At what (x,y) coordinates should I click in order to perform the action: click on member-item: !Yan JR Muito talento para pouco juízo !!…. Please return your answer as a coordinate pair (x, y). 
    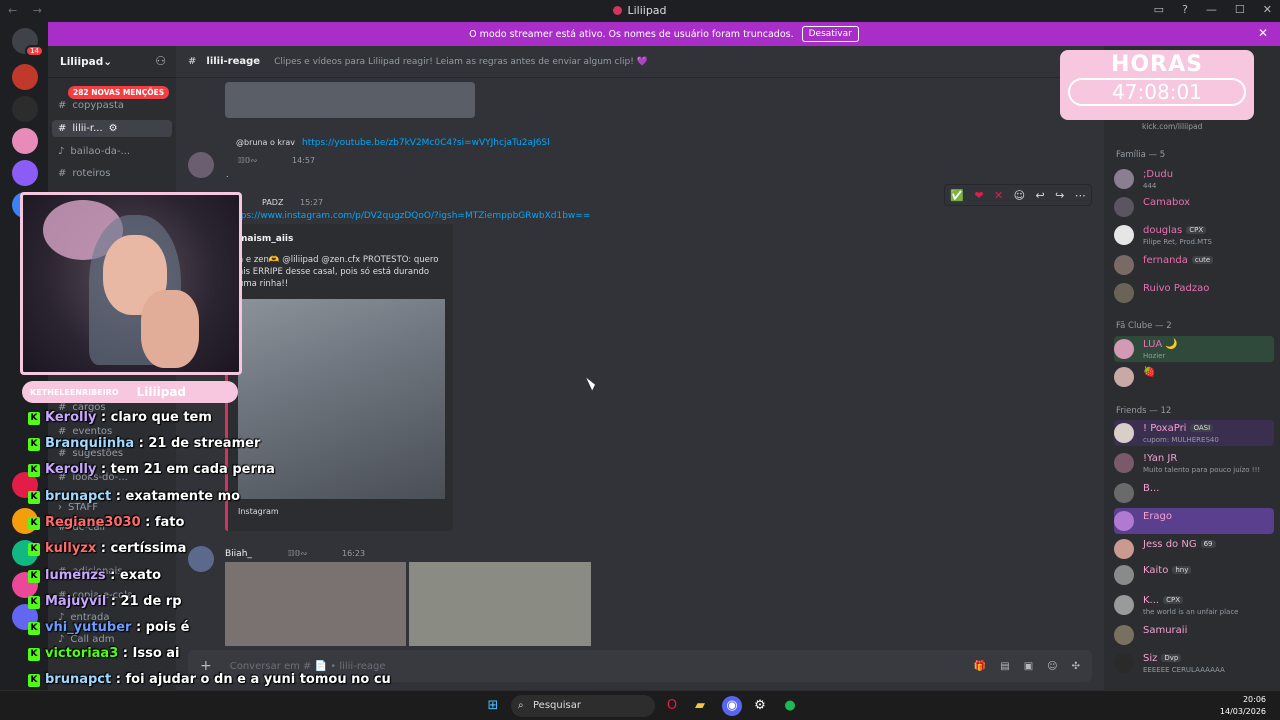
    Looking at the image, I should click on (1194, 463).